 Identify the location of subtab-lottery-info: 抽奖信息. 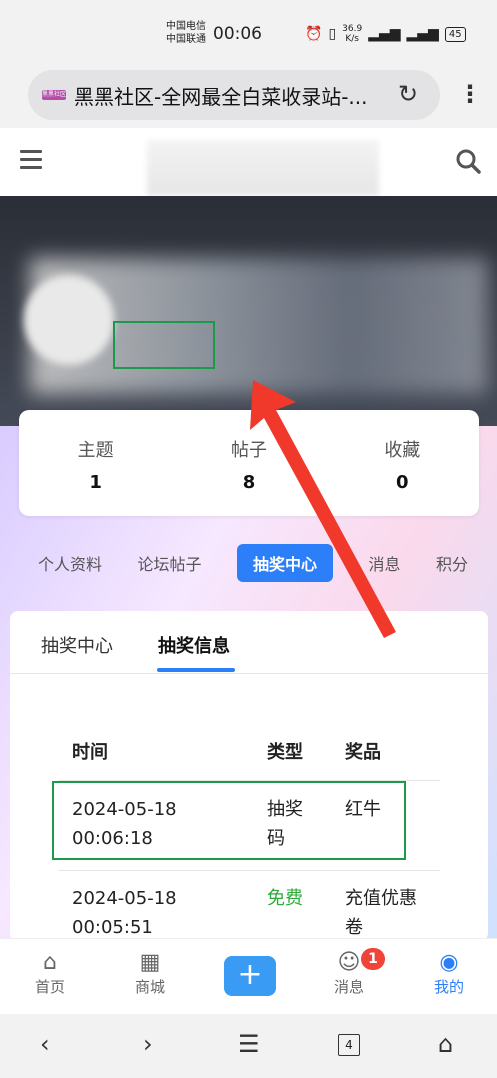
(194, 645).